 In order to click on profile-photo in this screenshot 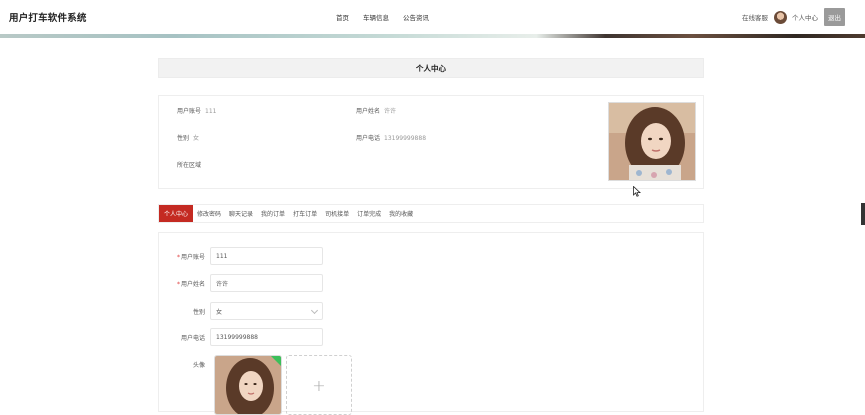, I will do `click(652, 141)`.